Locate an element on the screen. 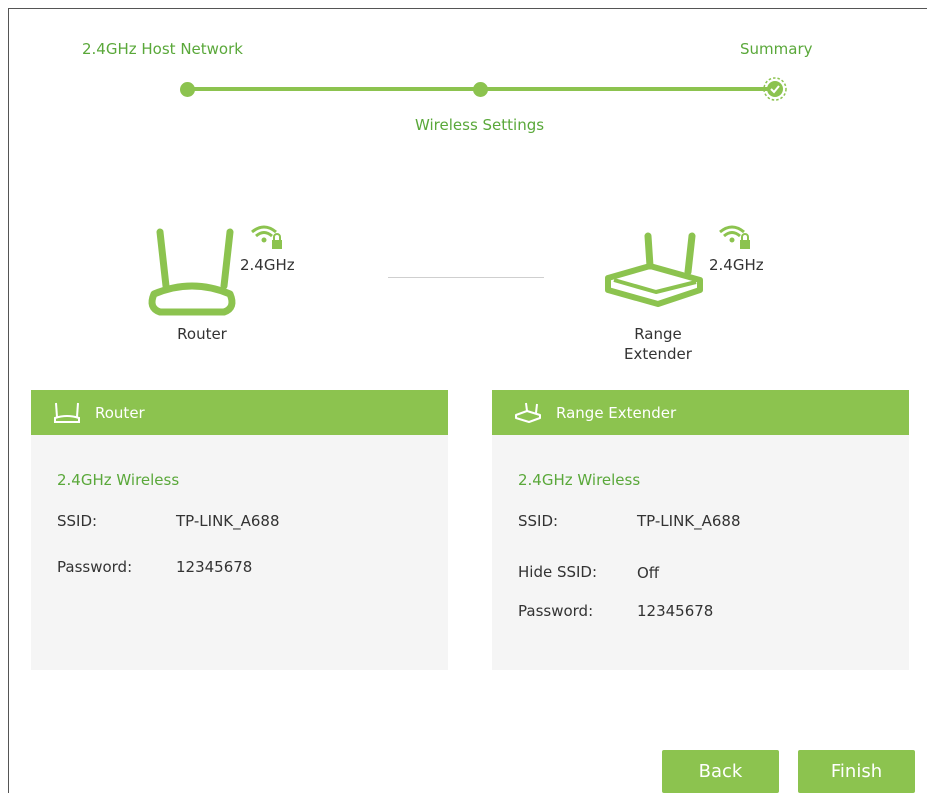 The height and width of the screenshot is (793, 927). extender-ssid-value: TP-LINK_A688 is located at coordinates (689, 521).